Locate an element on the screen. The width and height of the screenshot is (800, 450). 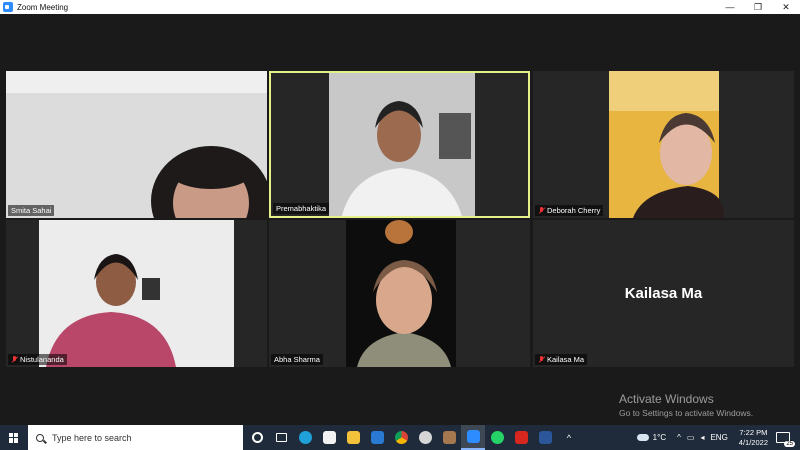
participant-name-label: Nistulananda is located at coordinates (37, 359).